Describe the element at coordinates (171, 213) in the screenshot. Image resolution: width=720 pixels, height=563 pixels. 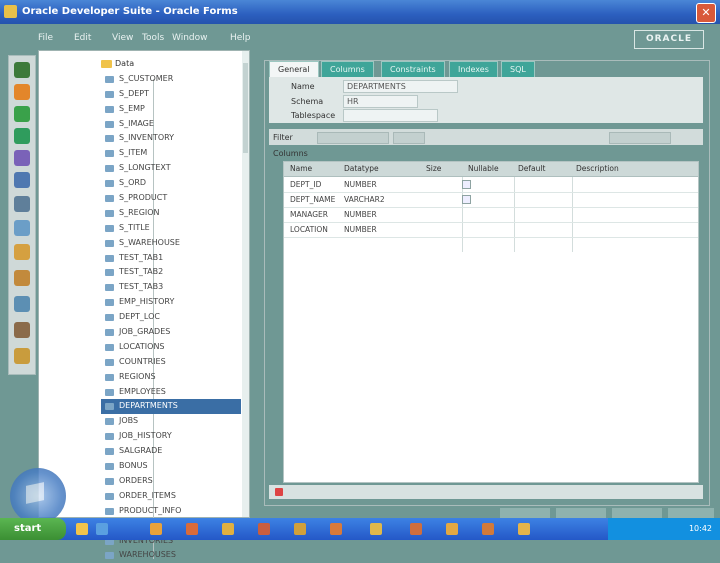
I see `tree-node: S_REGION` at that location.